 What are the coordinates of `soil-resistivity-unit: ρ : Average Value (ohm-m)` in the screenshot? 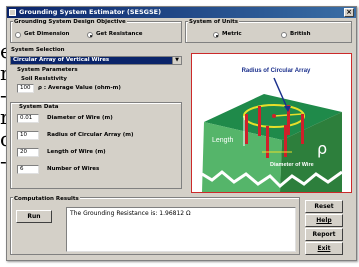 It's located at (79, 88).